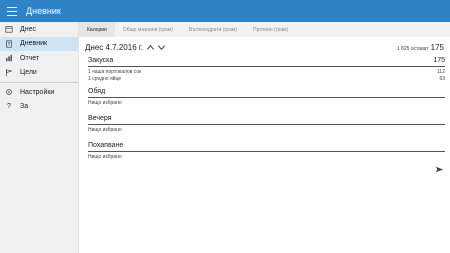 The image size is (450, 253). I want to click on tab-carbs: Въглехидрати (грам), so click(213, 29).